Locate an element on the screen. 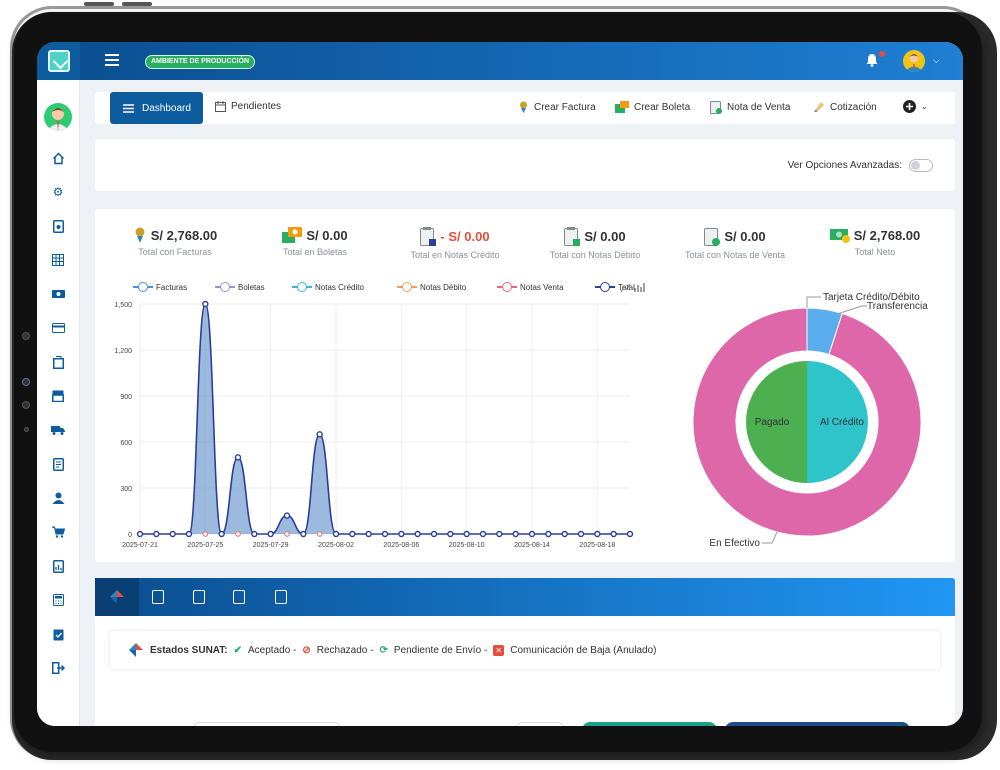  tab-document-edit-icon is located at coordinates (281, 597).